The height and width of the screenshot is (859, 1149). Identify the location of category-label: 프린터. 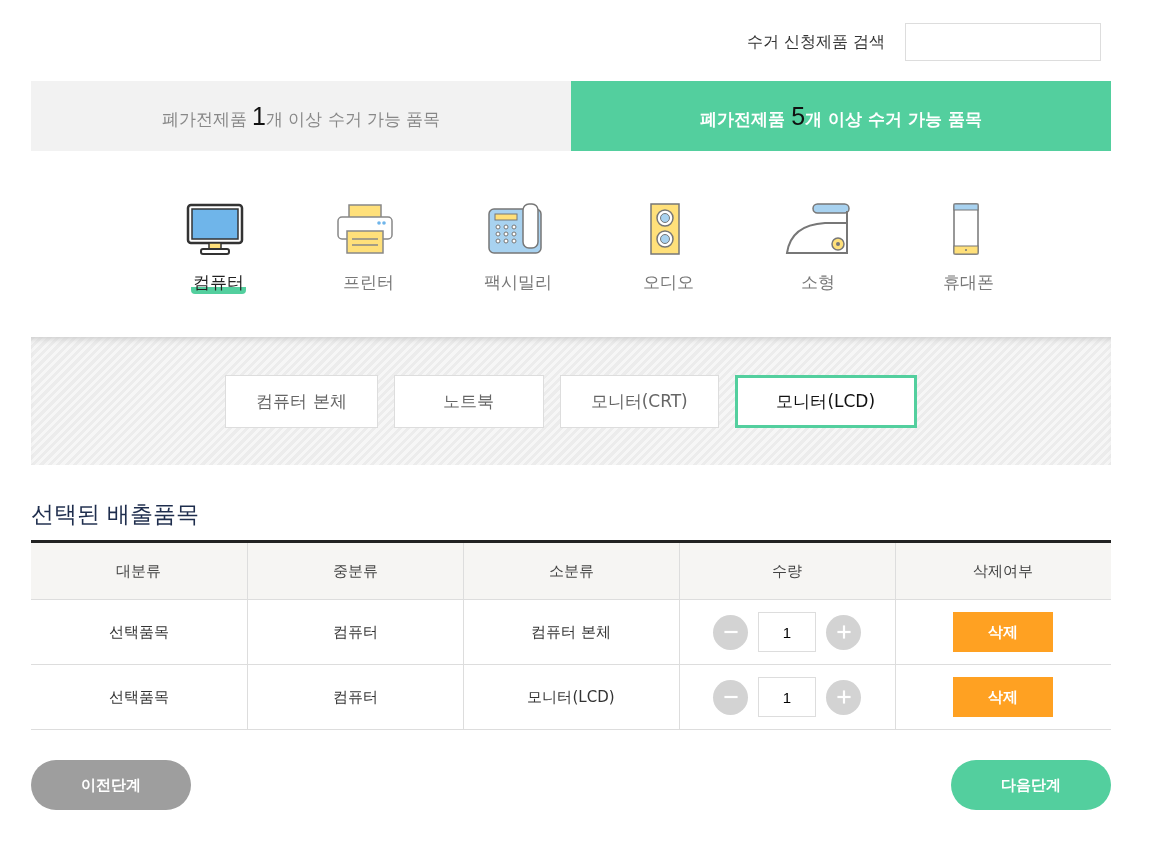
(368, 282).